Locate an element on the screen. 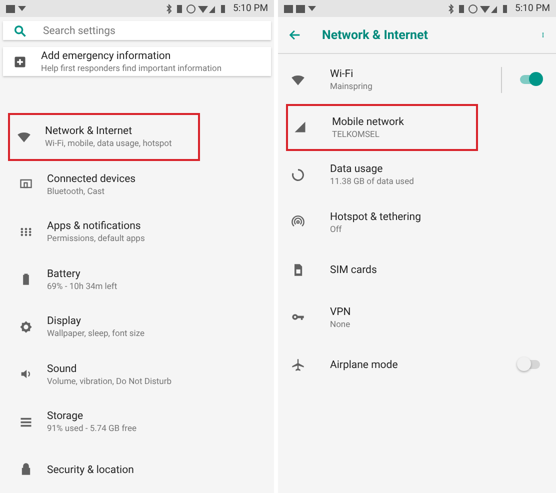 The width and height of the screenshot is (556, 493). item-title: Data usage is located at coordinates (357, 169).